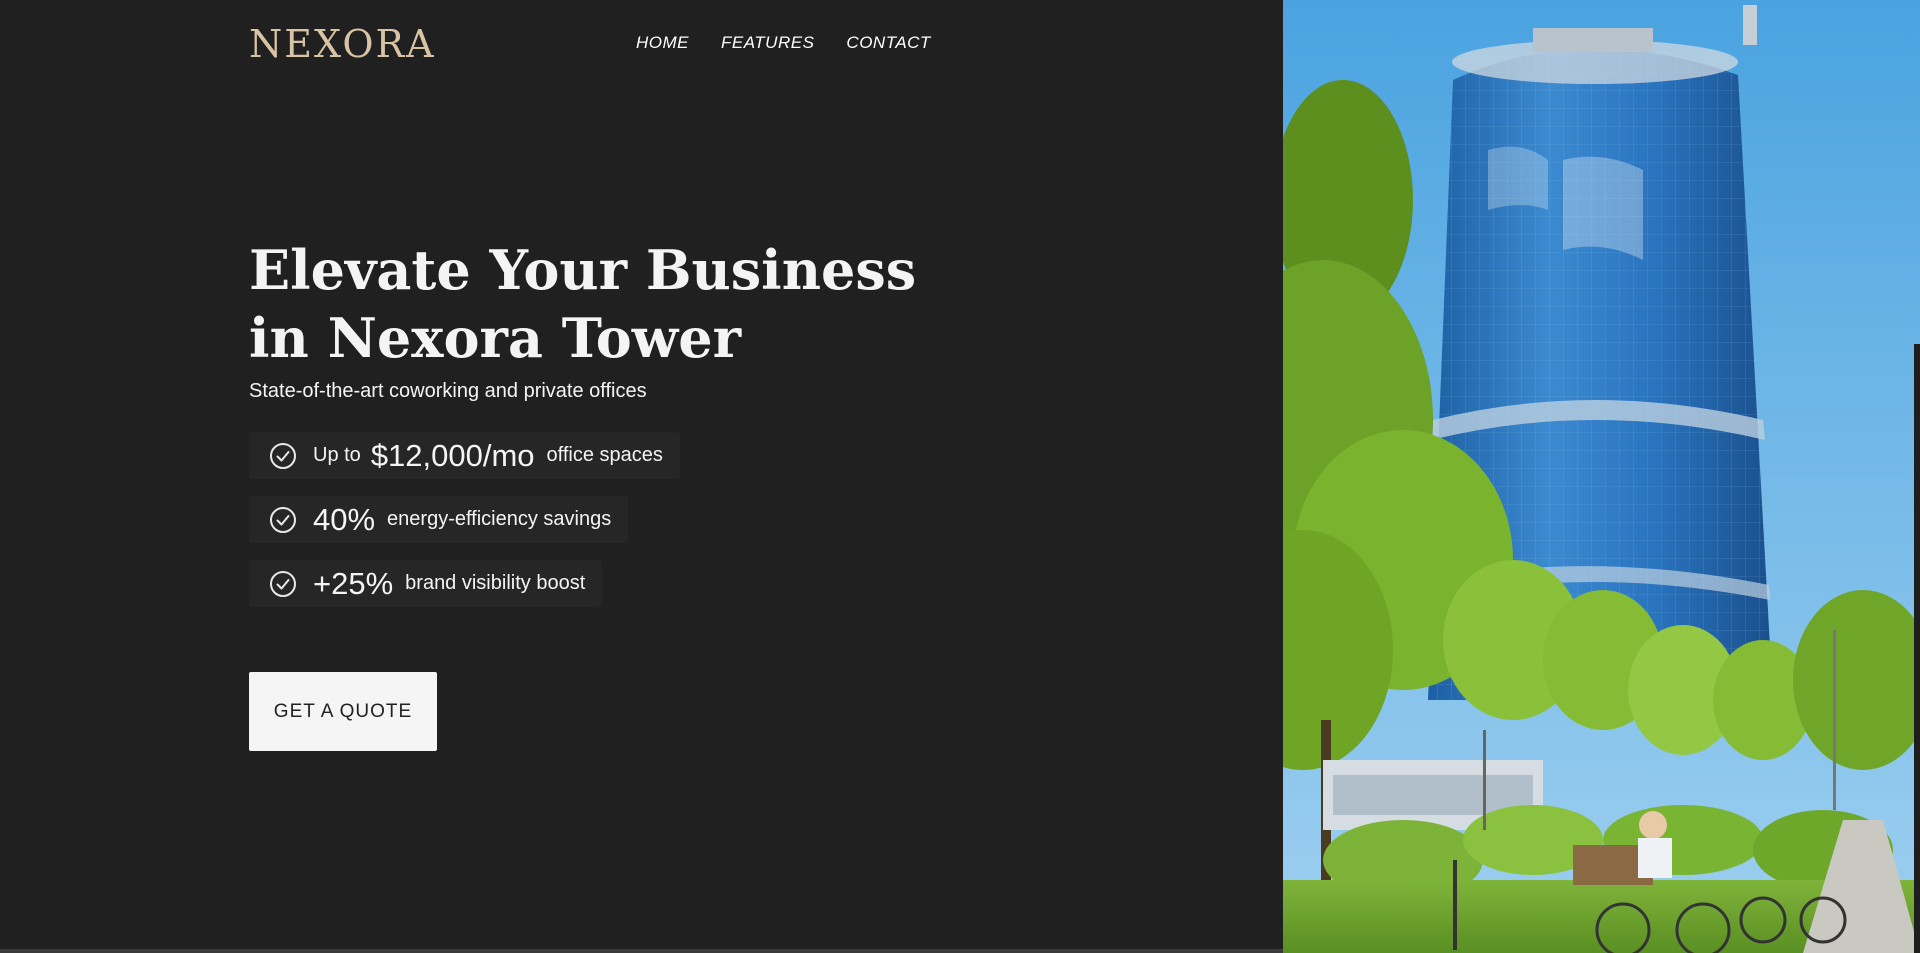  I want to click on hero-title-line-1: Elevate Your Business, so click(583, 270).